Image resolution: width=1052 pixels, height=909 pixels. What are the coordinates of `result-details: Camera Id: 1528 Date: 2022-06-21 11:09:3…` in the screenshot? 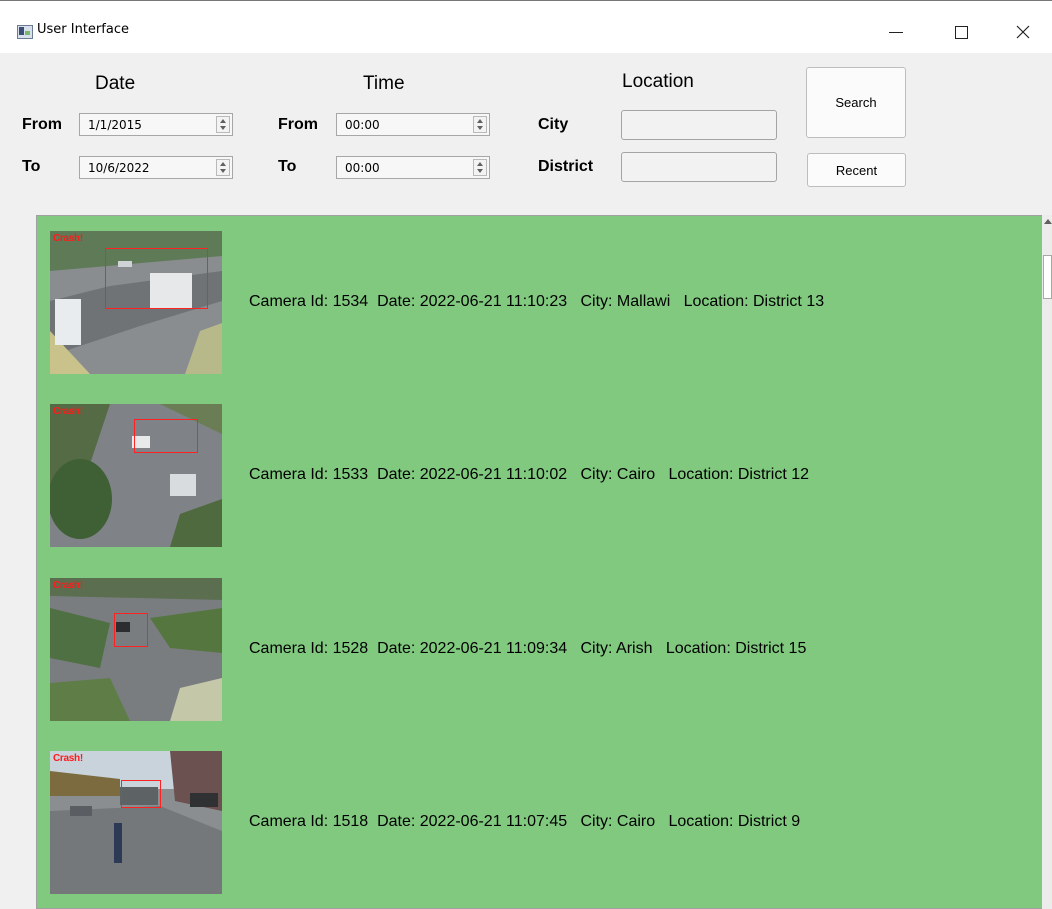 It's located at (528, 648).